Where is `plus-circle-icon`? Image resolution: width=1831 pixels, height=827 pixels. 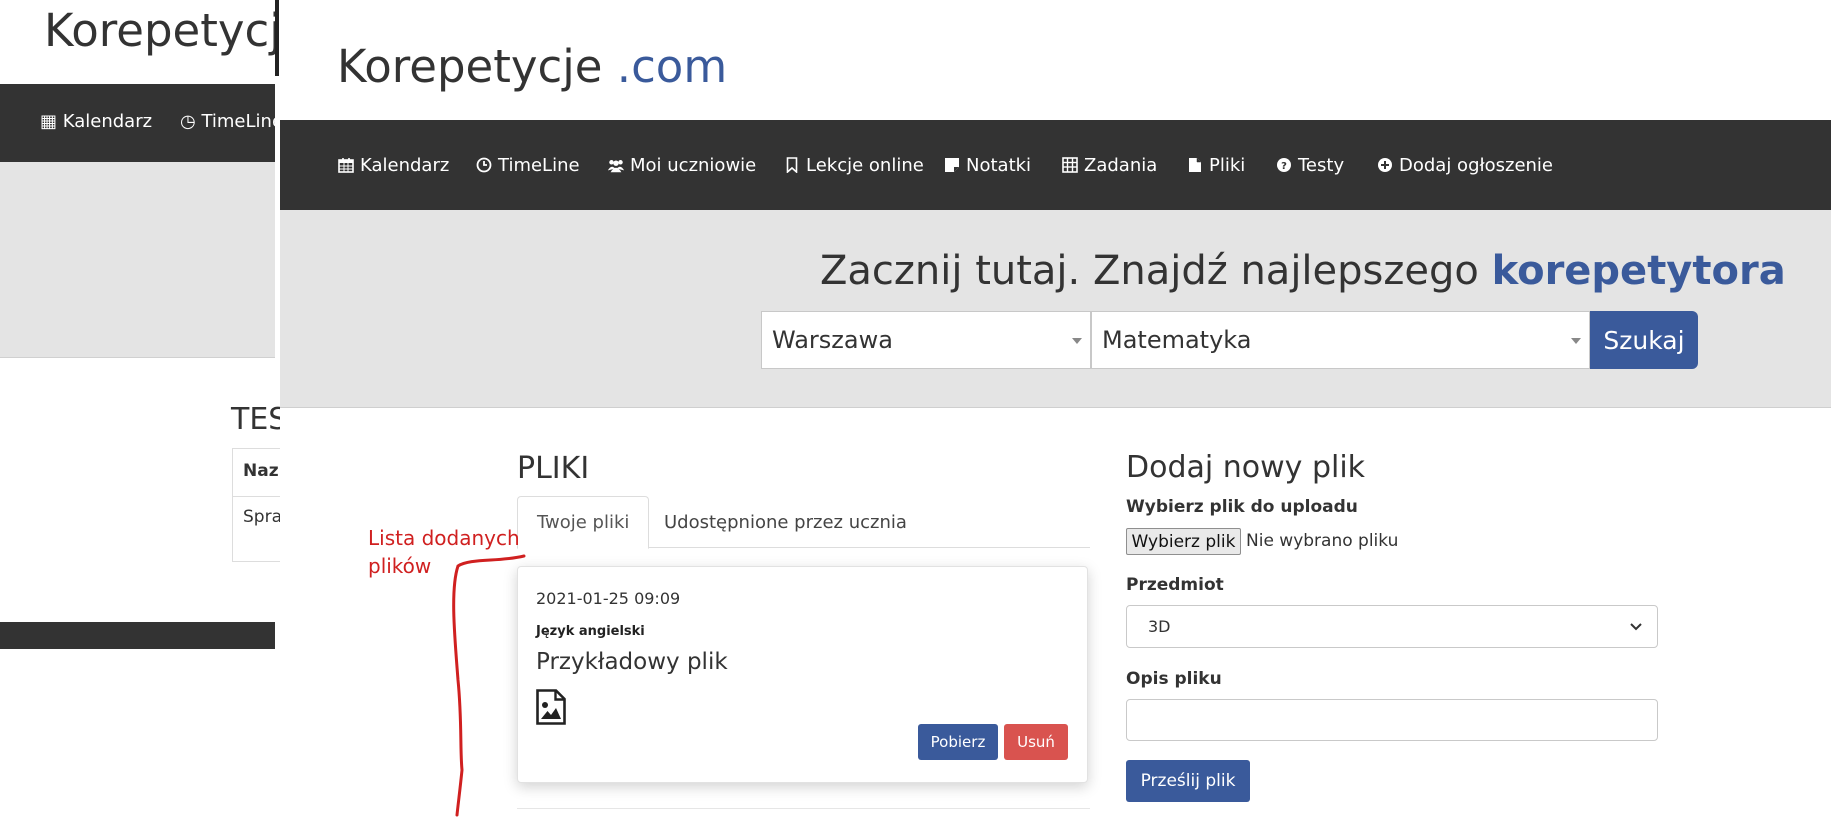
plus-circle-icon is located at coordinates (1385, 165).